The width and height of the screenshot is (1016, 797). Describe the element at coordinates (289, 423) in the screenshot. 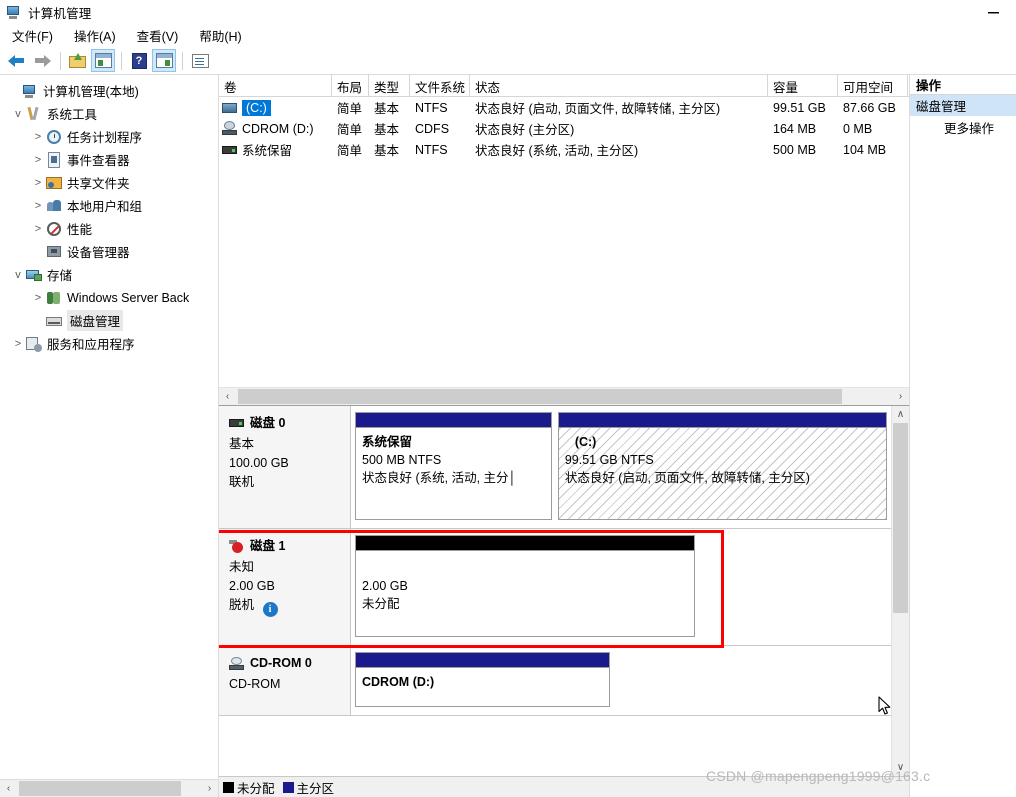

I see `disk-0-title-row: 磁盘 0` at that location.